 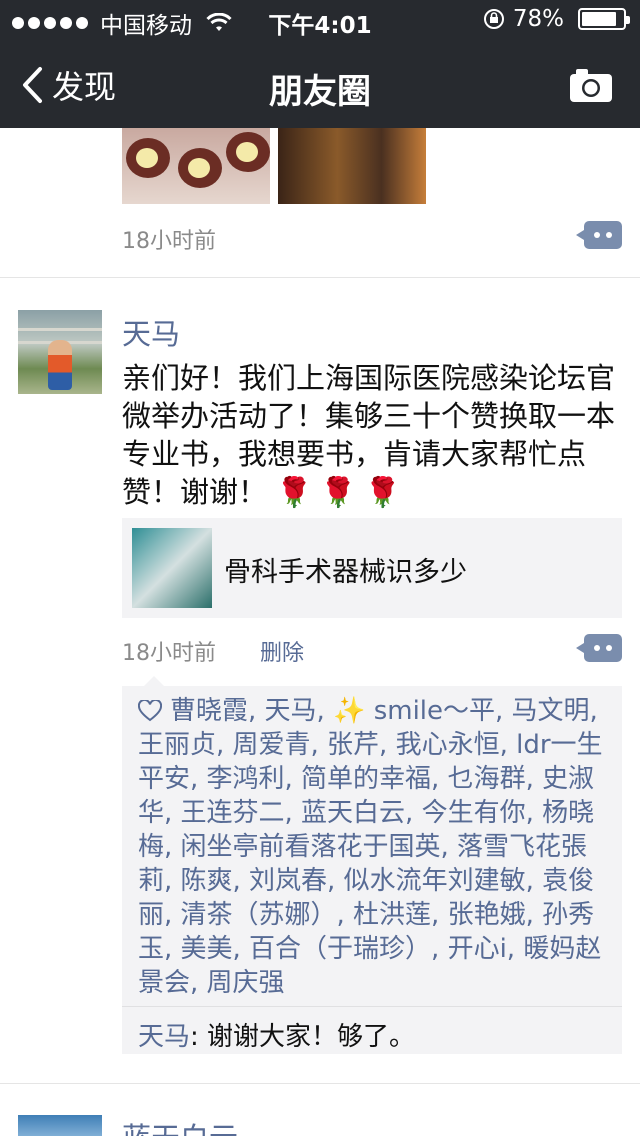 I want to click on battery-icon, so click(x=604, y=19).